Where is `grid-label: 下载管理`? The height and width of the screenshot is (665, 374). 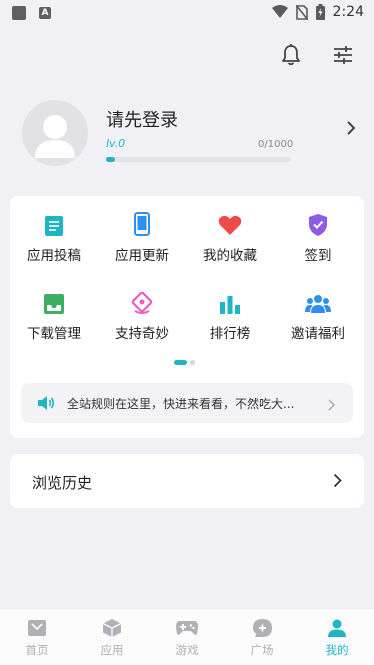 grid-label: 下载管理 is located at coordinates (54, 334).